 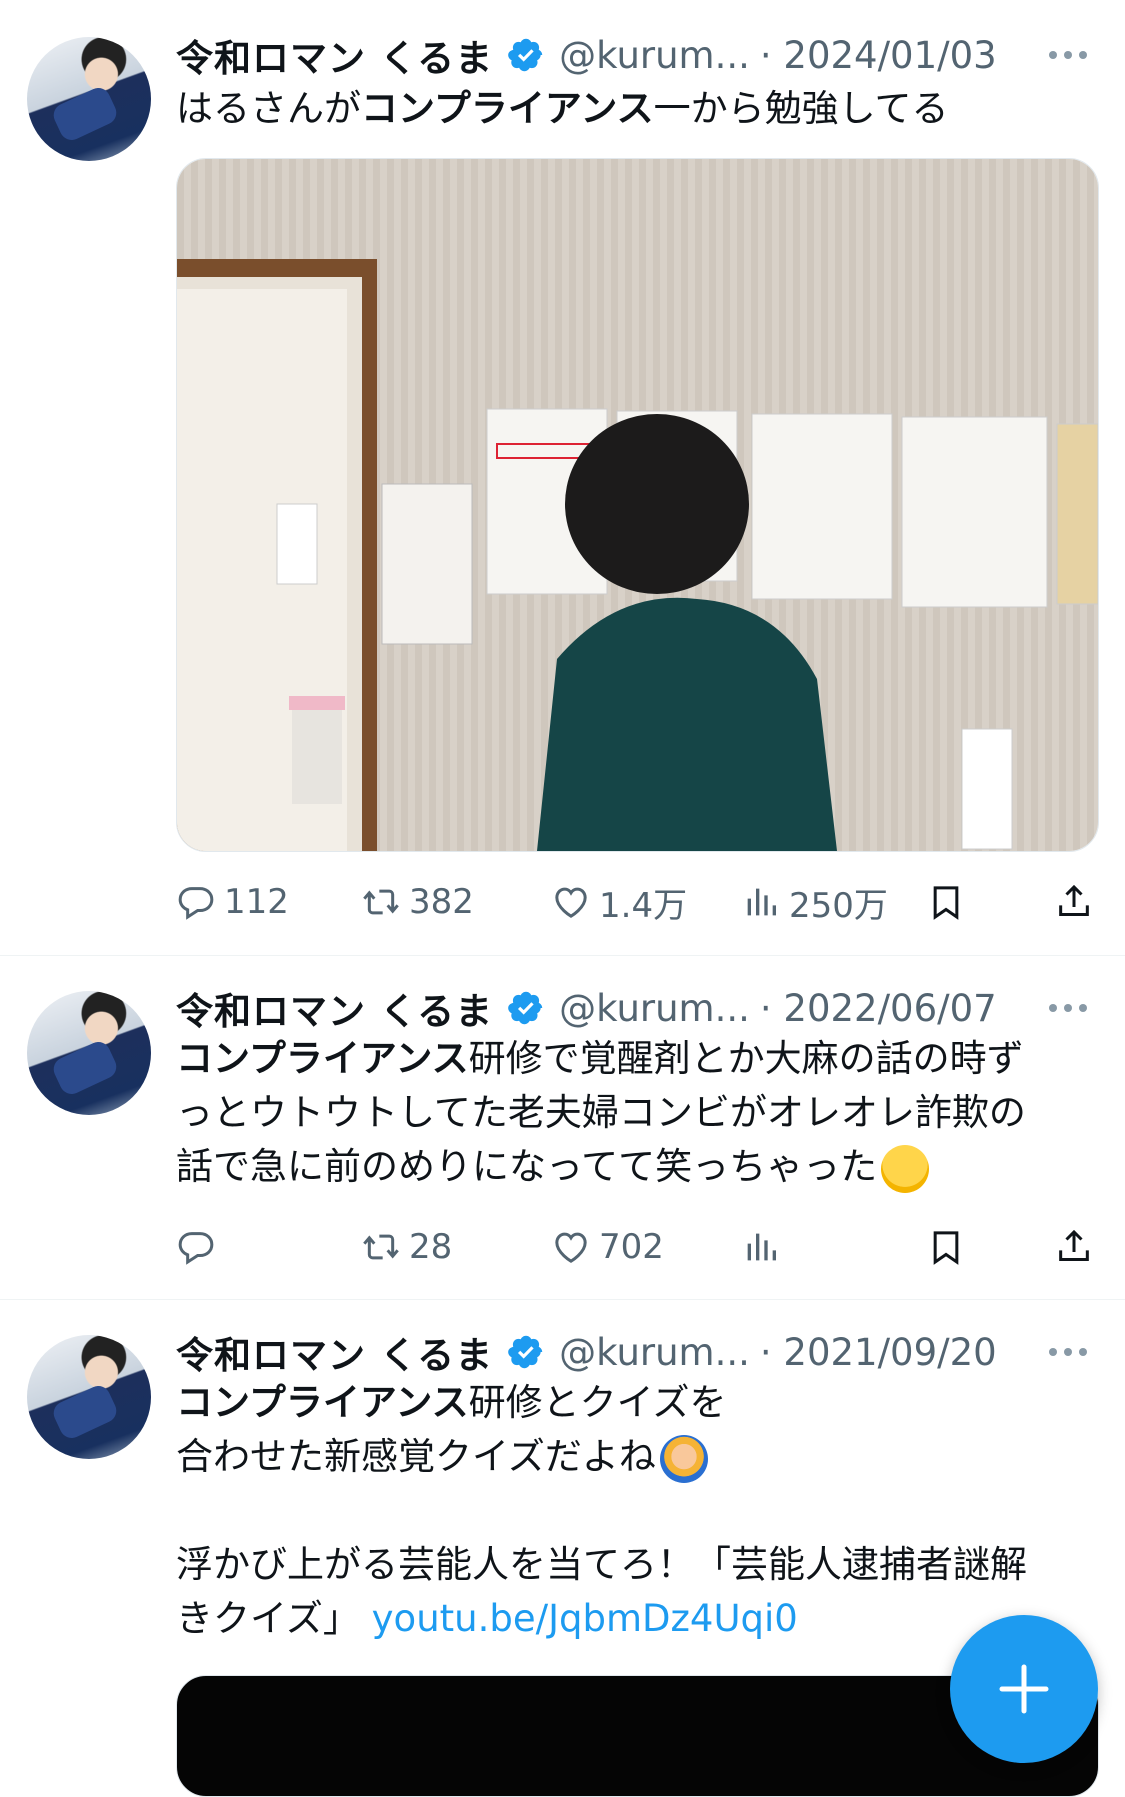 I want to click on retweet-count: 28, so click(x=431, y=1247).